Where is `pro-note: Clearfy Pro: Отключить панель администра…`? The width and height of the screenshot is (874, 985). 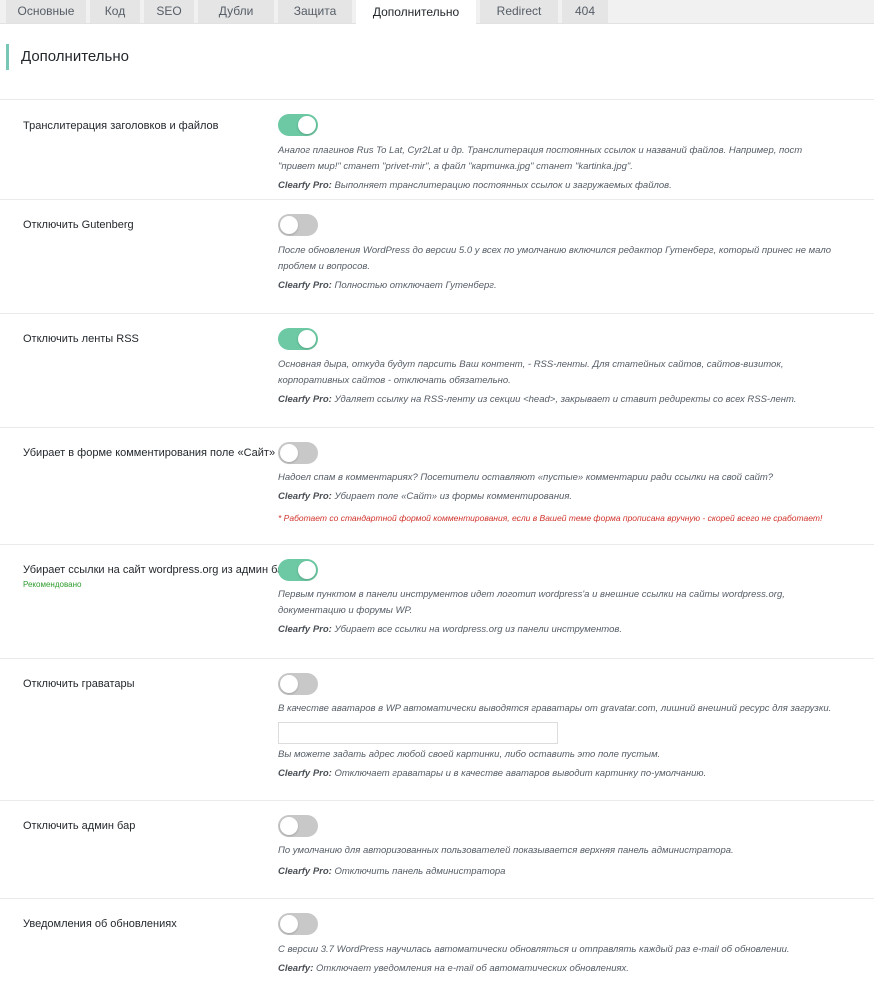 pro-note: Clearfy Pro: Отключить панель администра… is located at coordinates (568, 872).